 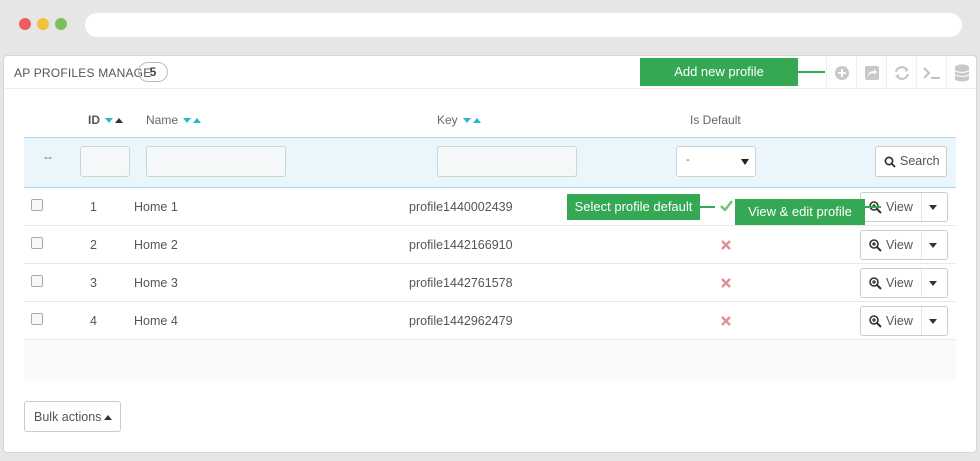 I want to click on column-header-id-label: ID, so click(x=94, y=120).